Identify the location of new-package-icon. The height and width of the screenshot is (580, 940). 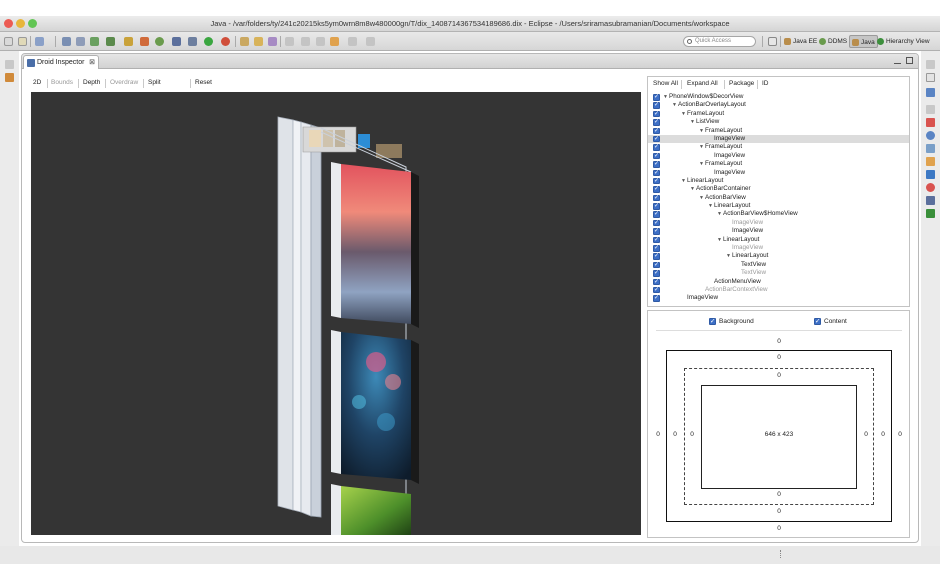
(39, 41).